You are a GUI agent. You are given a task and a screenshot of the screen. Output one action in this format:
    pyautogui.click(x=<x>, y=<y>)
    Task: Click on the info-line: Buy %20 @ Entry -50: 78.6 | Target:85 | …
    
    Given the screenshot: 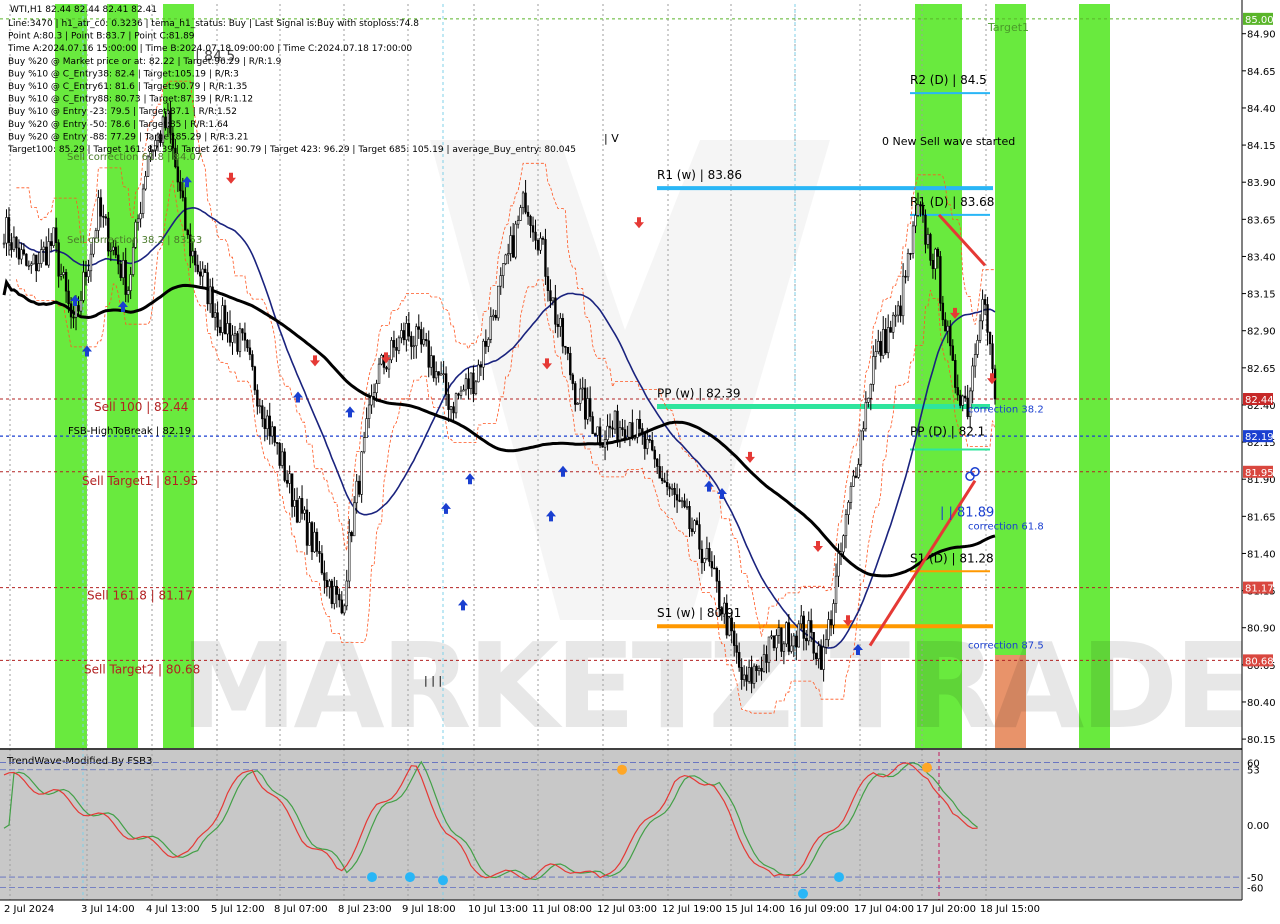 What is the action you would take?
    pyautogui.click(x=118, y=125)
    